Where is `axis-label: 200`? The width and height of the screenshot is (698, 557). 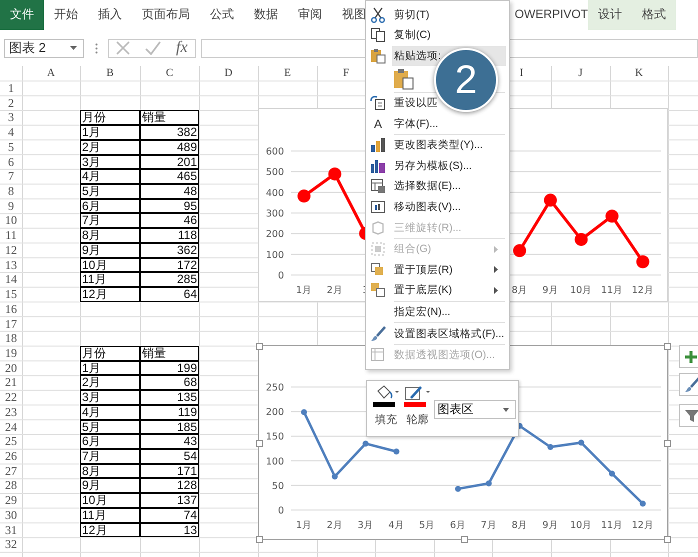 axis-label: 200 is located at coordinates (275, 412).